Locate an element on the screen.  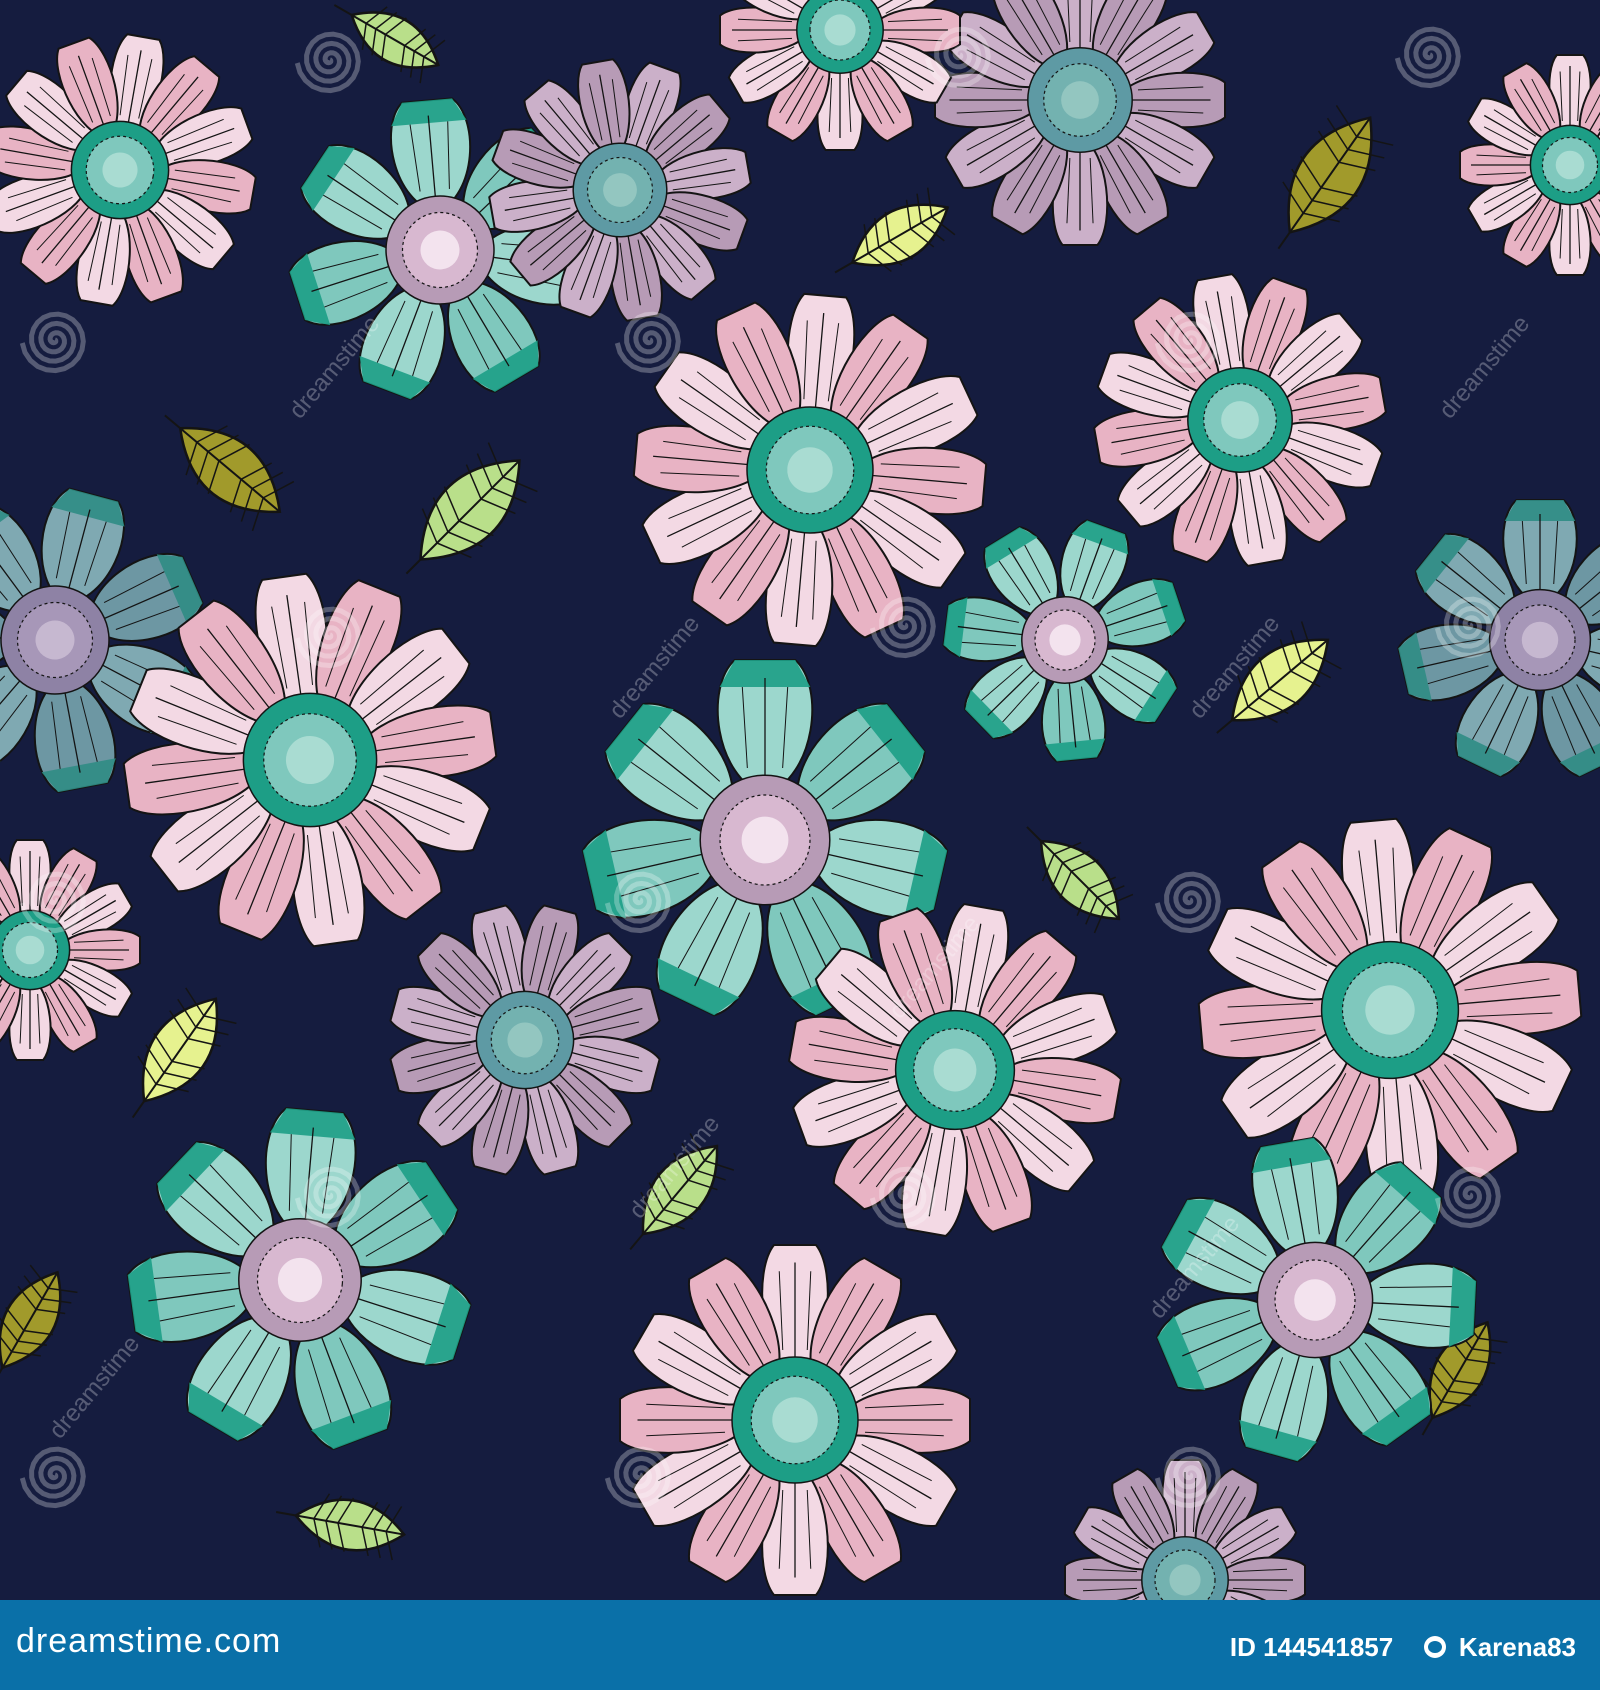
author-avatar-icon is located at coordinates (1434, 1647).